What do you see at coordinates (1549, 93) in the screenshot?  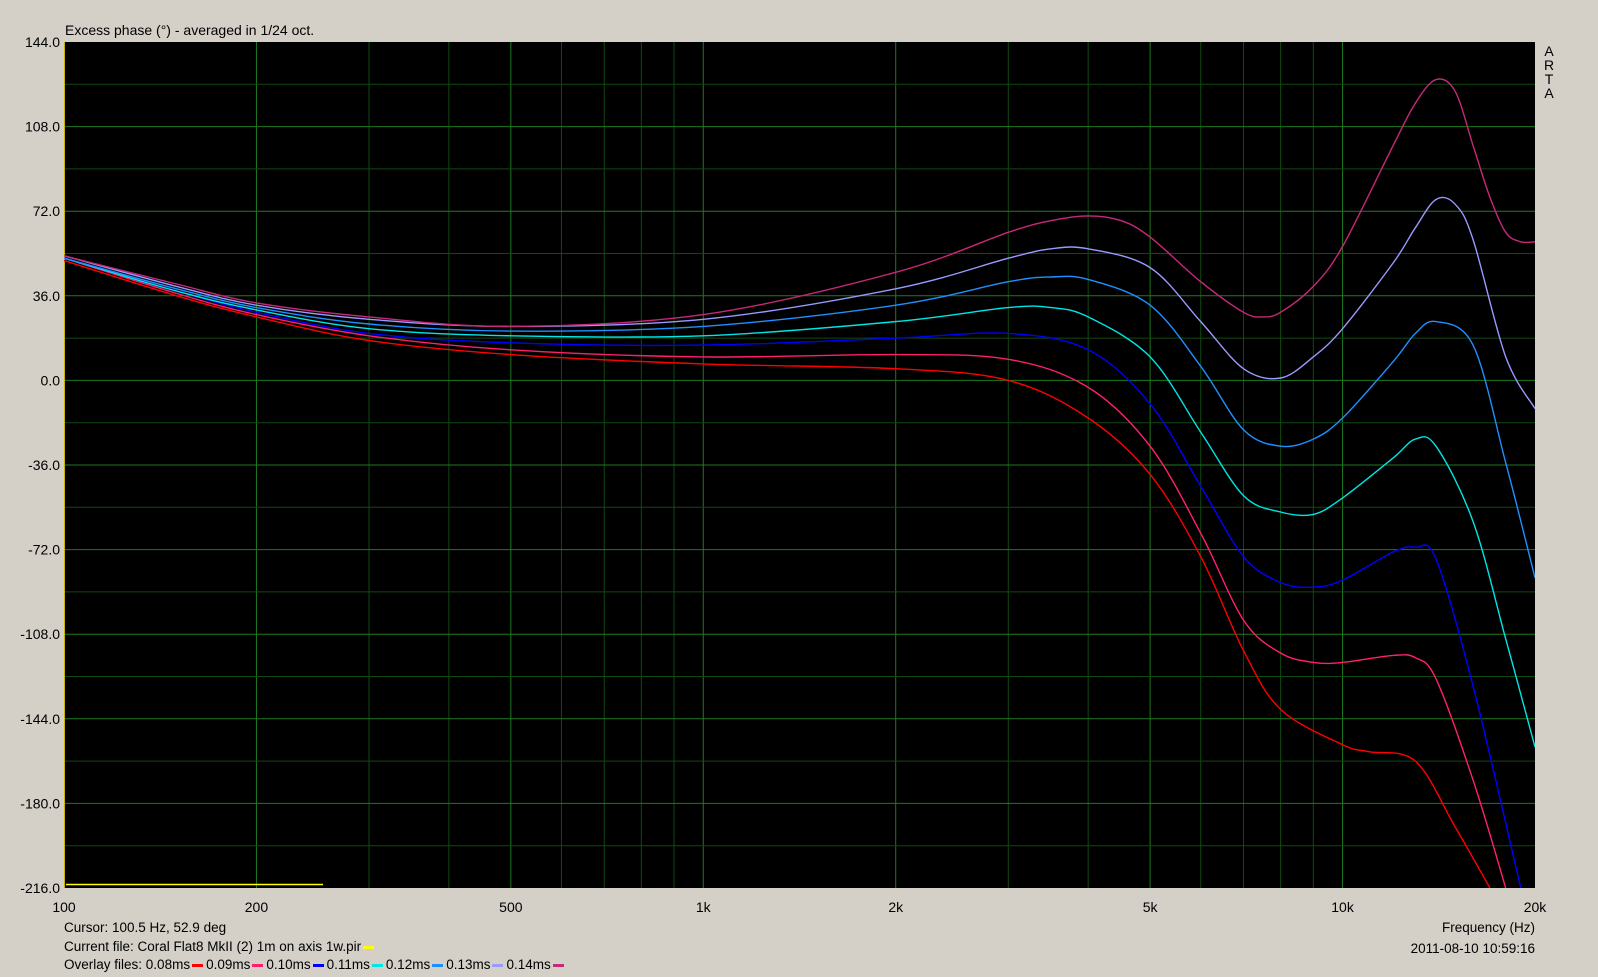 I see `watermark-letter: A` at bounding box center [1549, 93].